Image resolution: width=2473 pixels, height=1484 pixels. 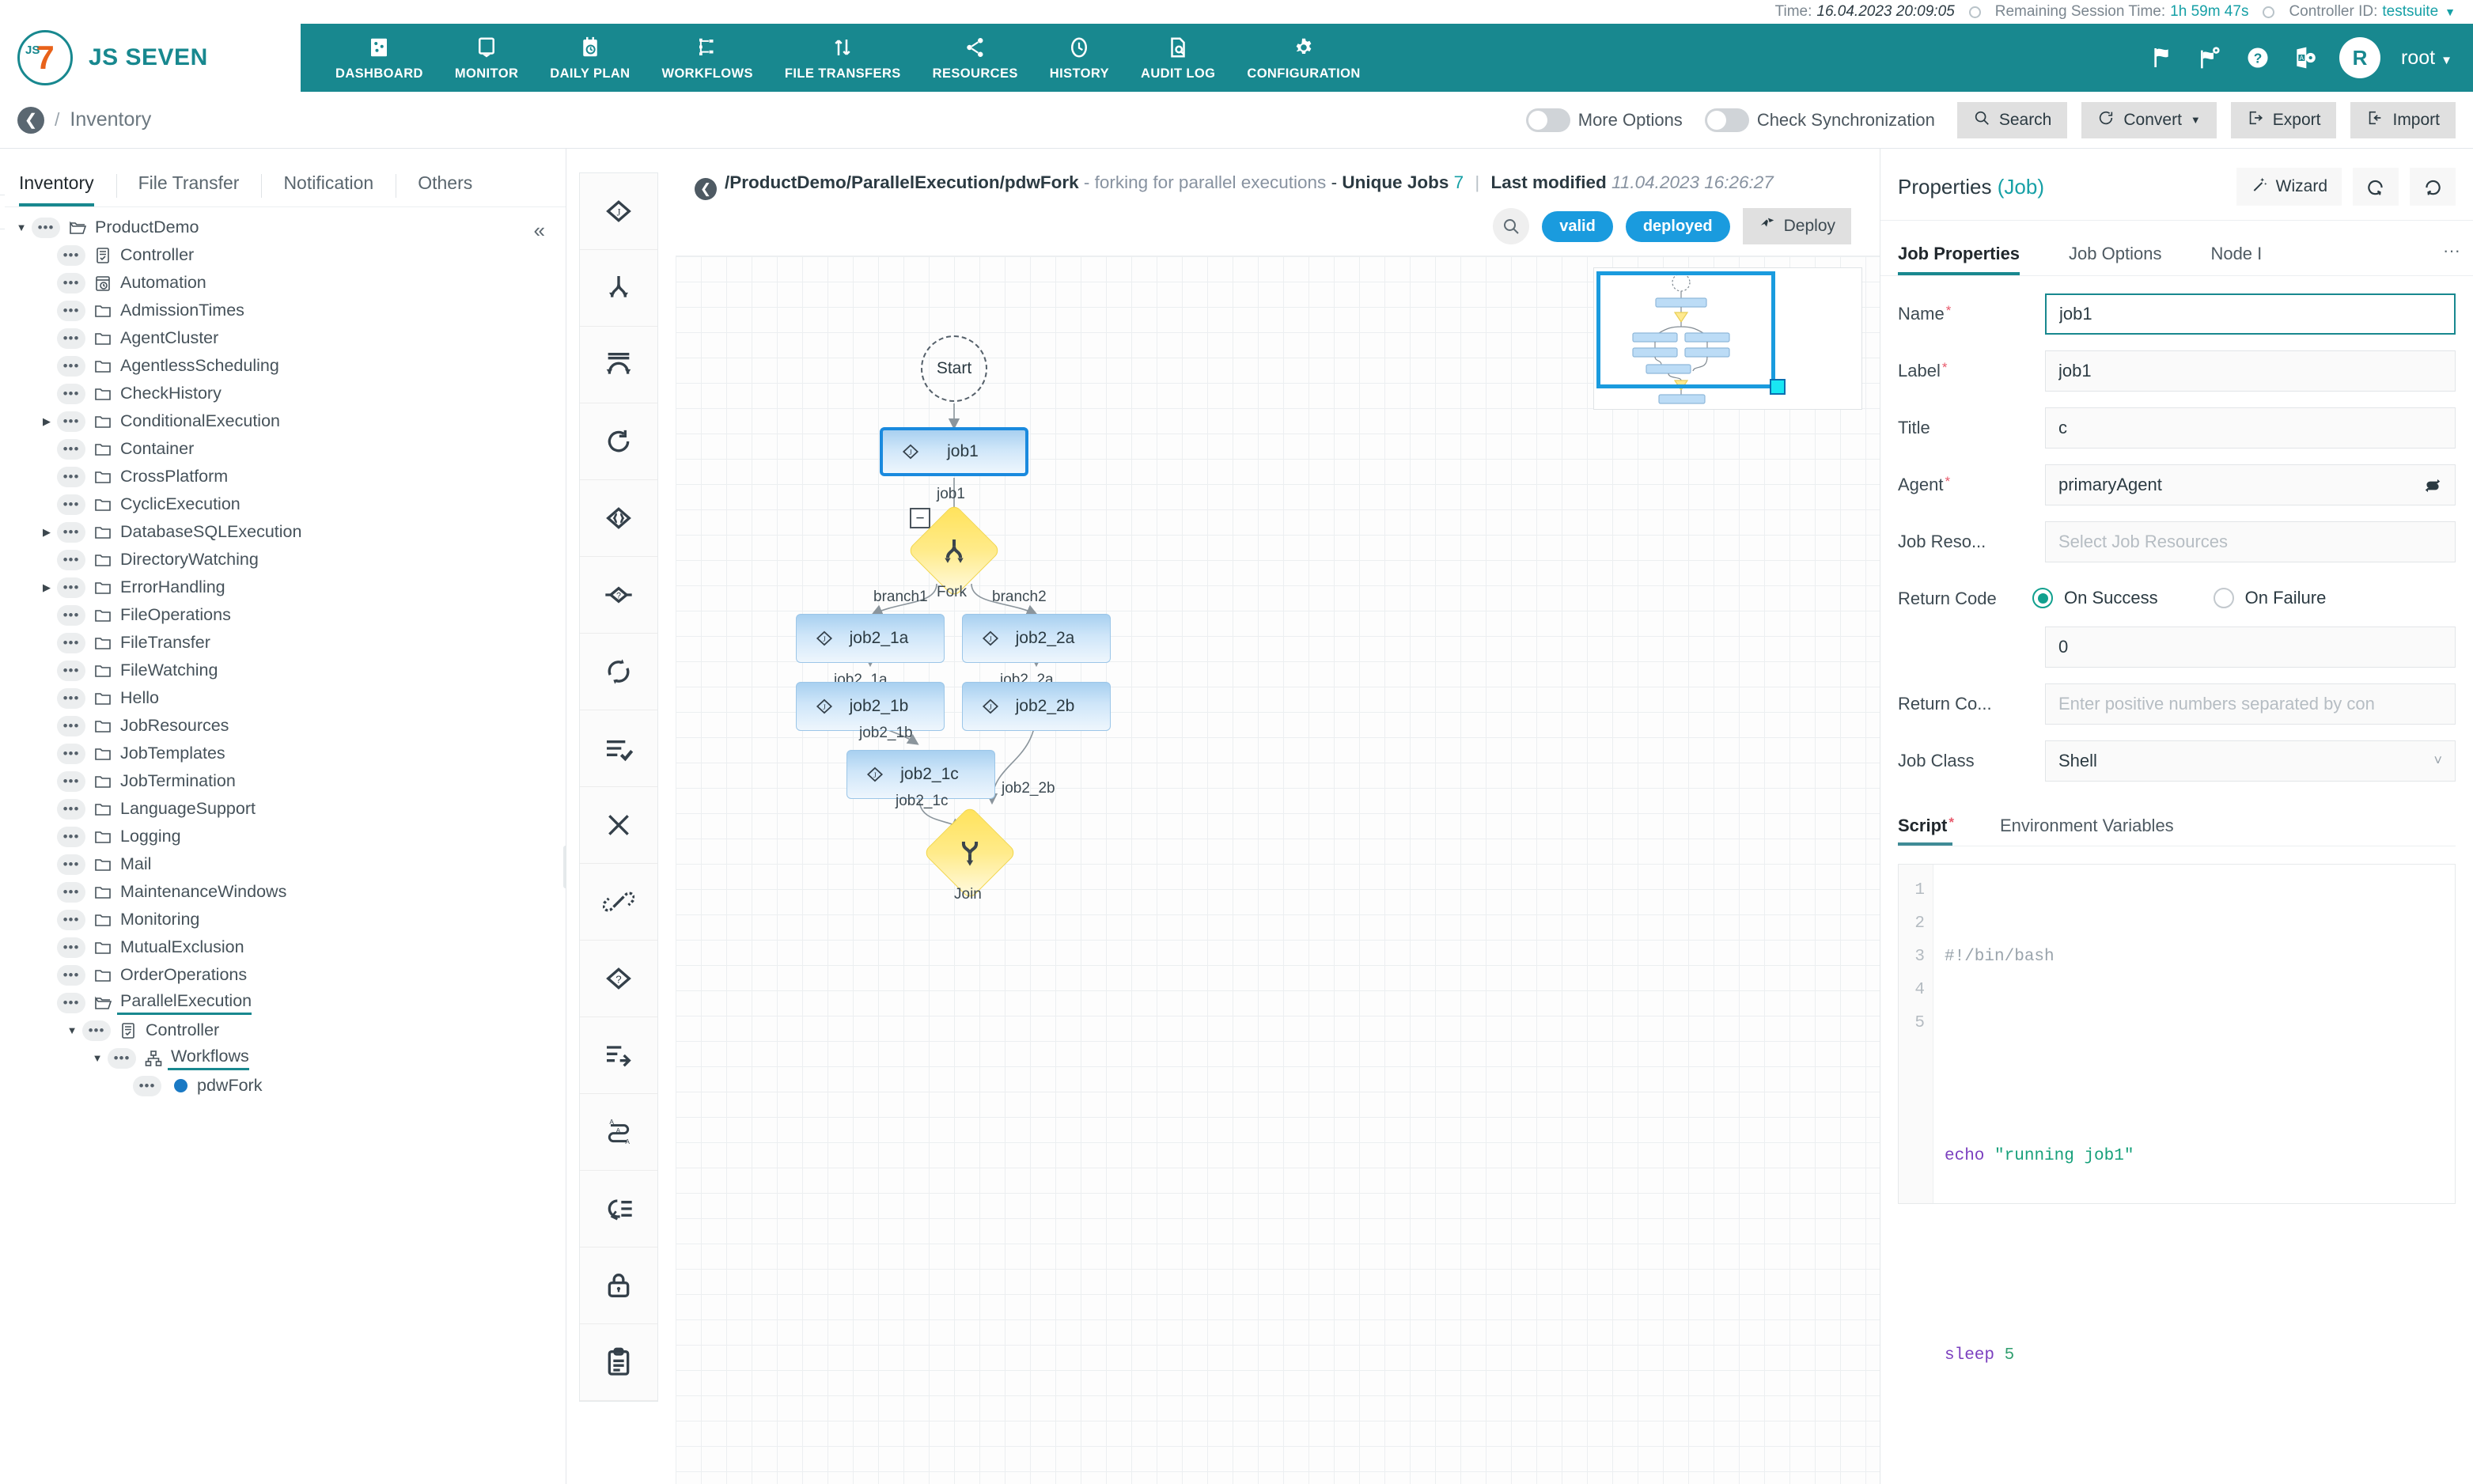 I want to click on nav-item-resources: RESOURCES, so click(x=975, y=57).